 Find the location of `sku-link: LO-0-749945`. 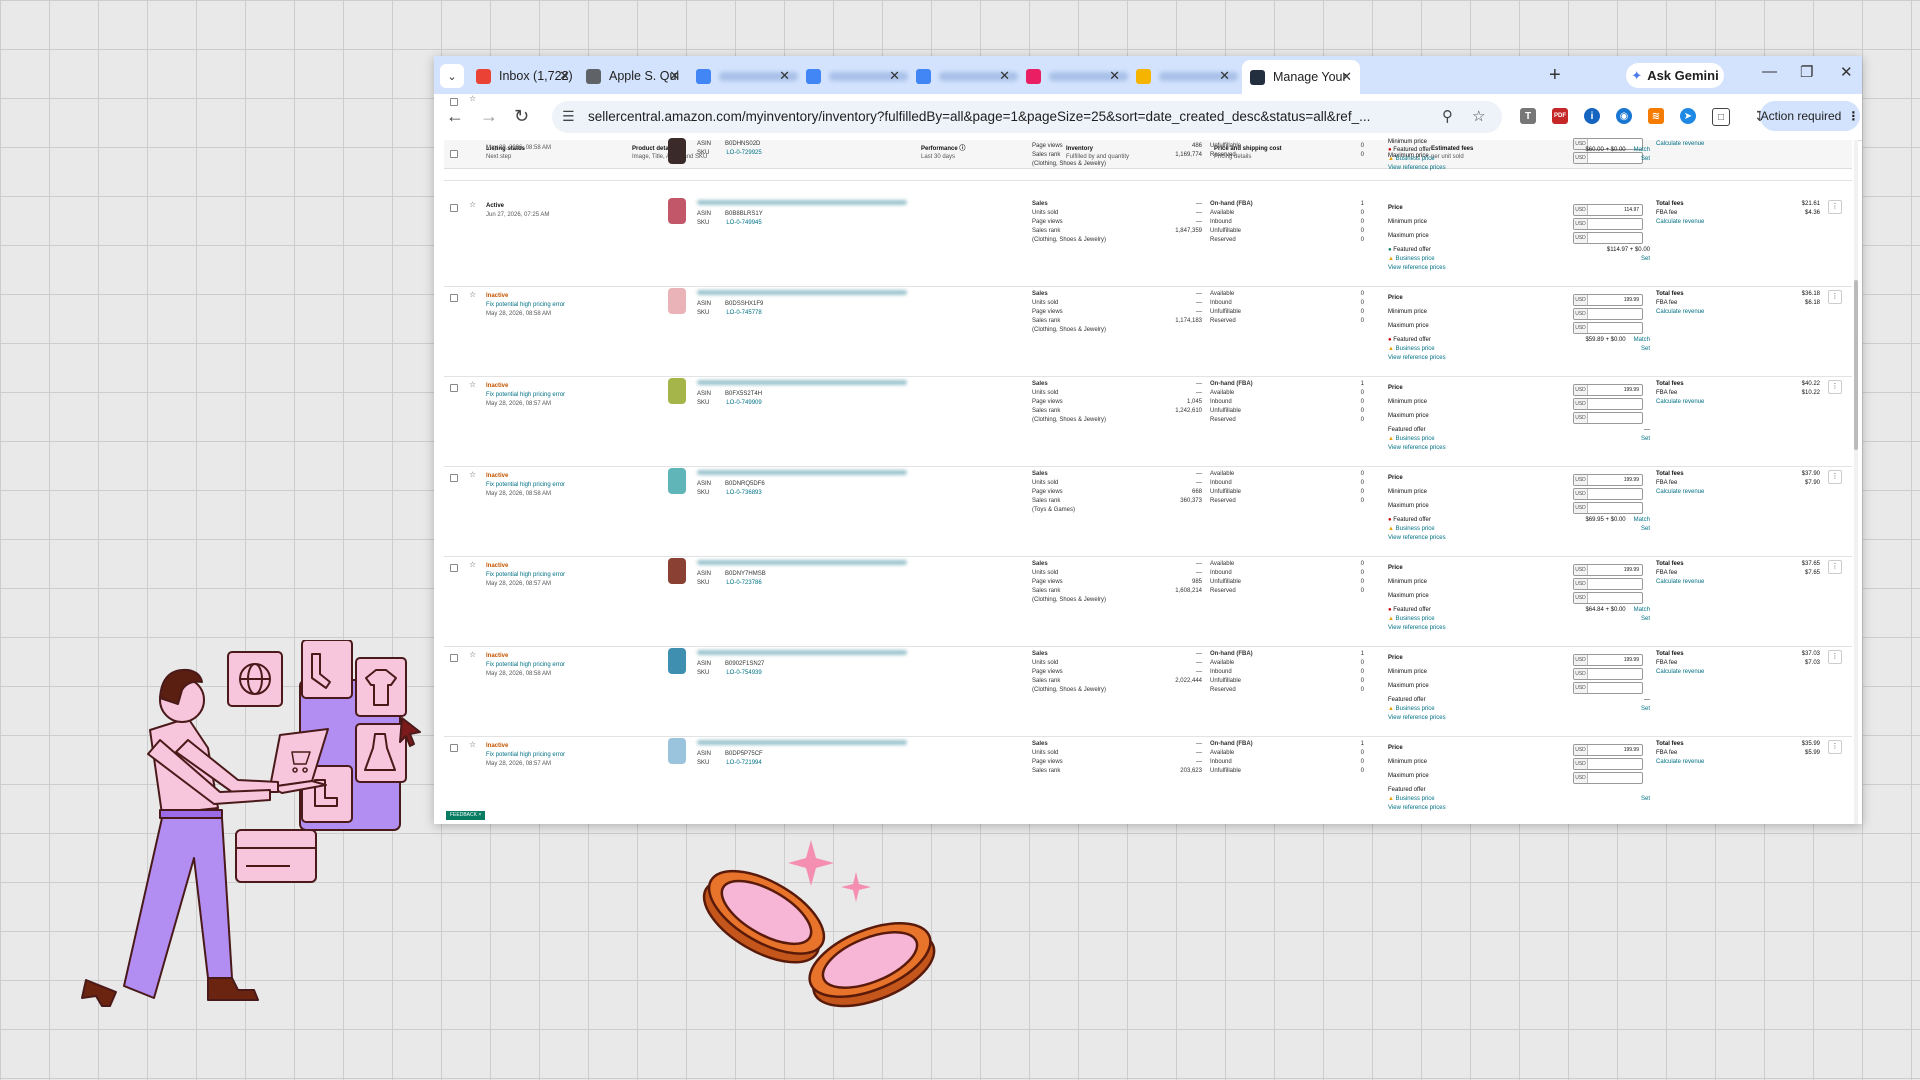

sku-link: LO-0-749945 is located at coordinates (743, 223).